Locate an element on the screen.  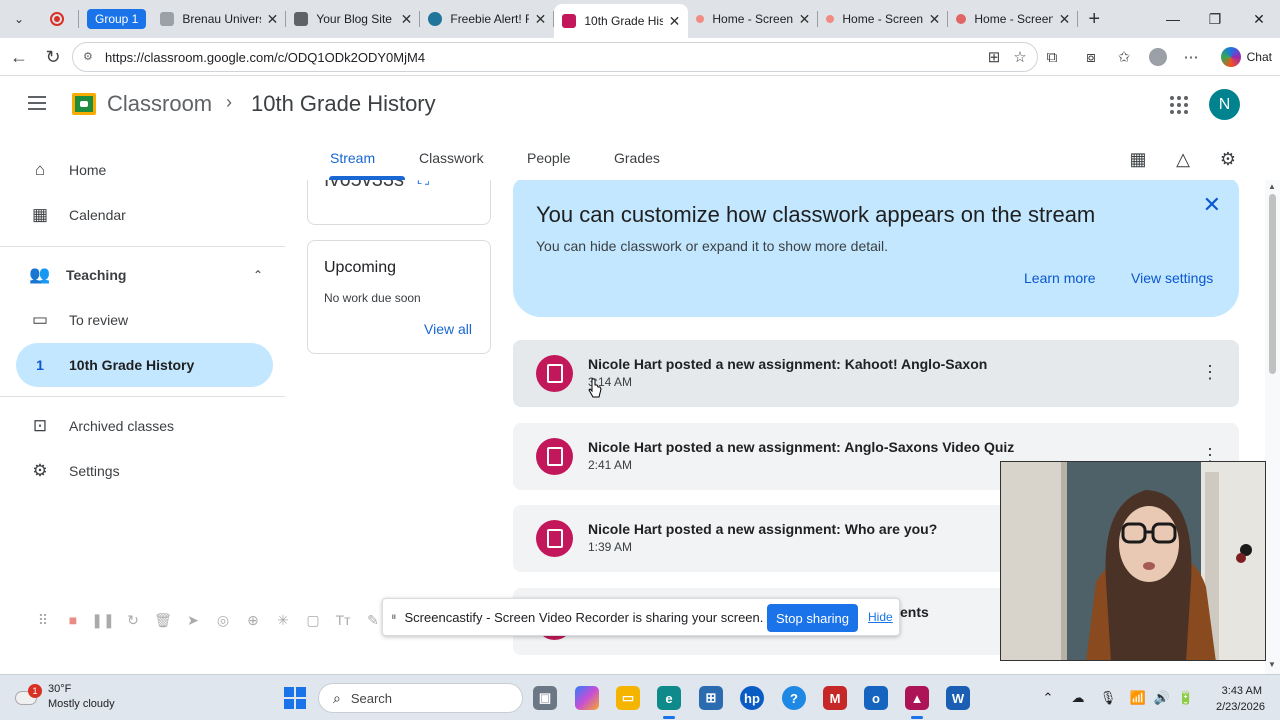
browser-tab-brenau: Brenau University ✕ is located at coordinates (219, 19).